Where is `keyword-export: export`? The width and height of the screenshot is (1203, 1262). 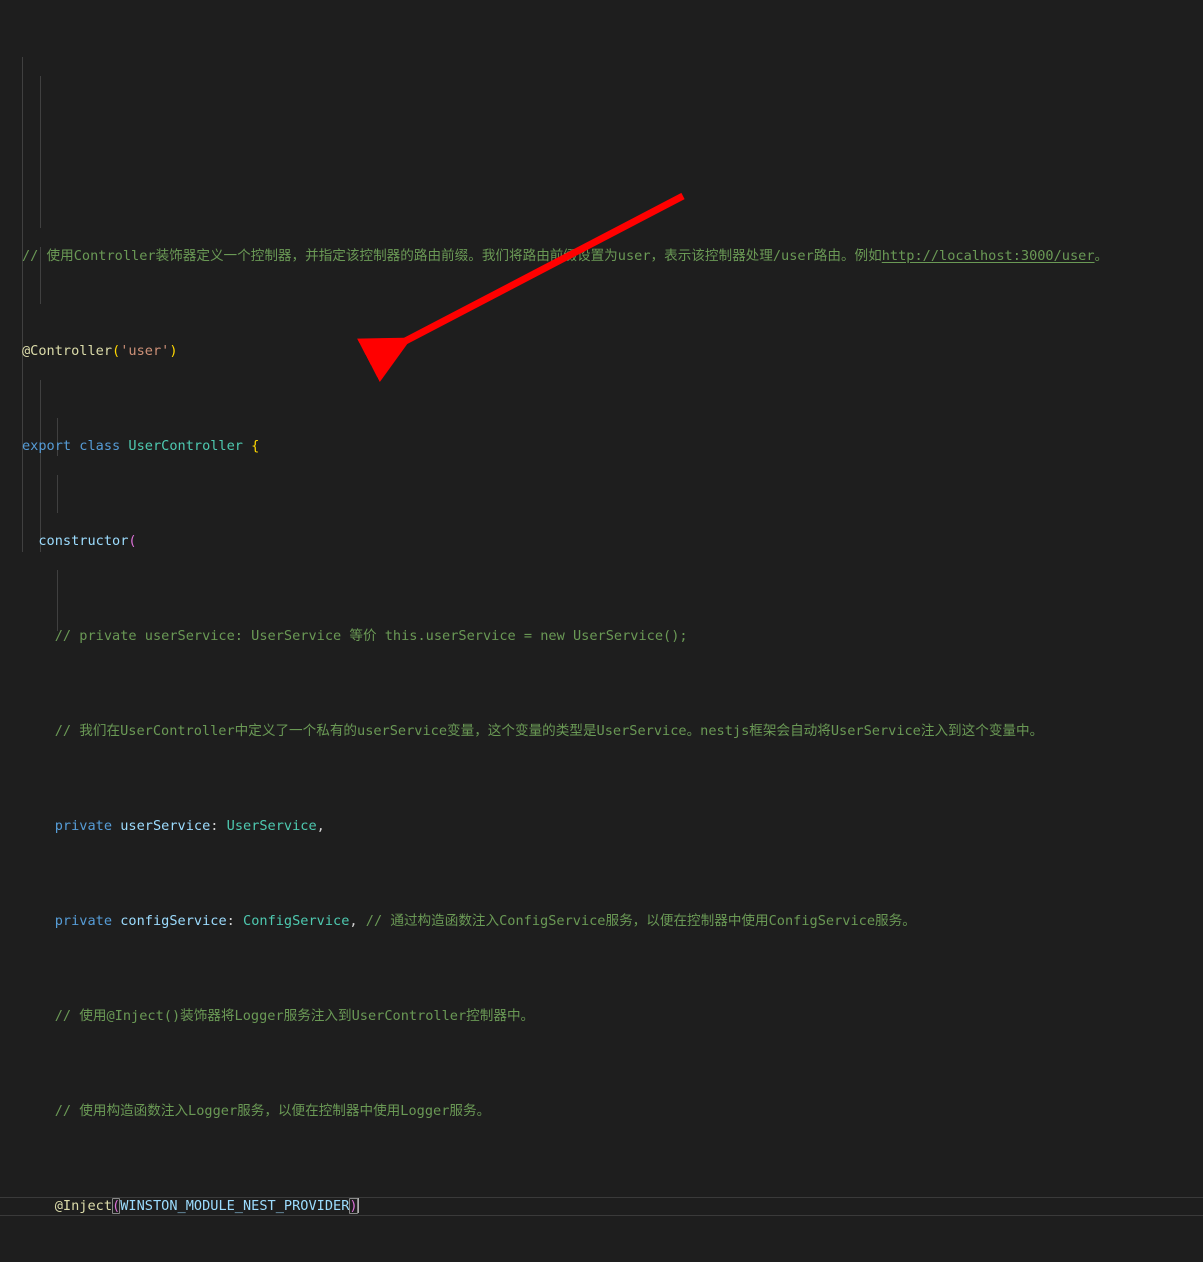
keyword-export: export is located at coordinates (47, 446).